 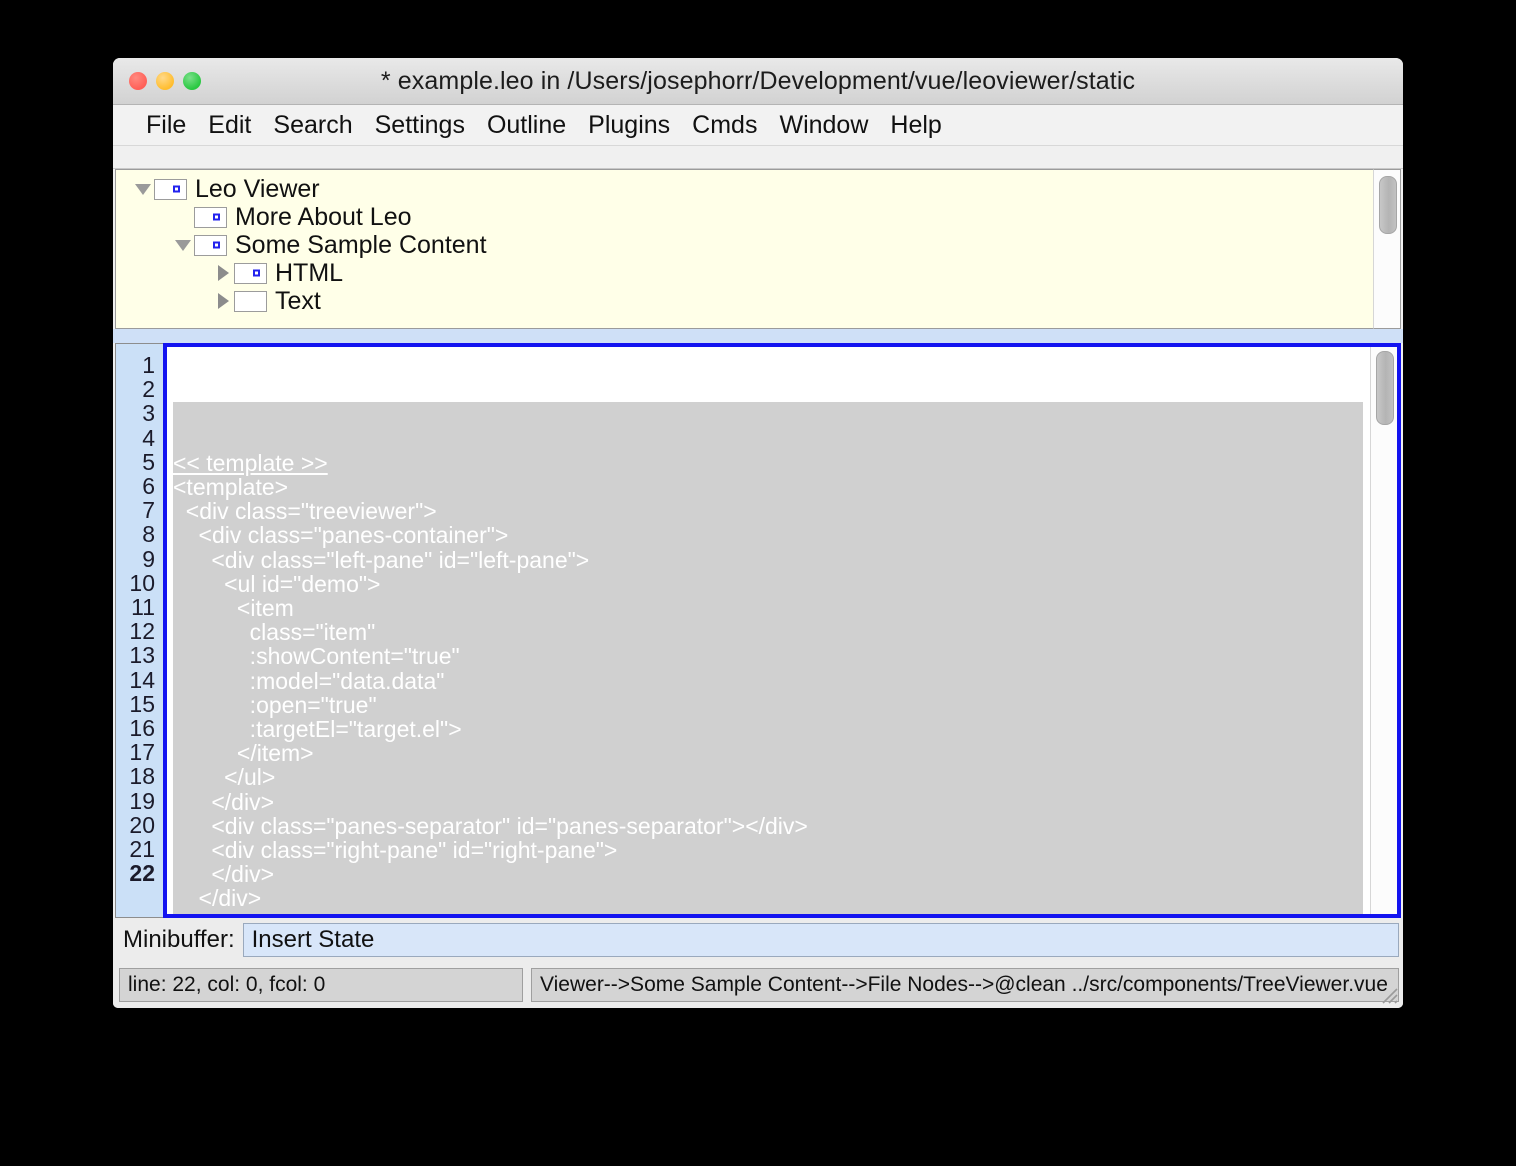 What do you see at coordinates (179, 939) in the screenshot?
I see `minibuffer-label: Minibuffer:` at bounding box center [179, 939].